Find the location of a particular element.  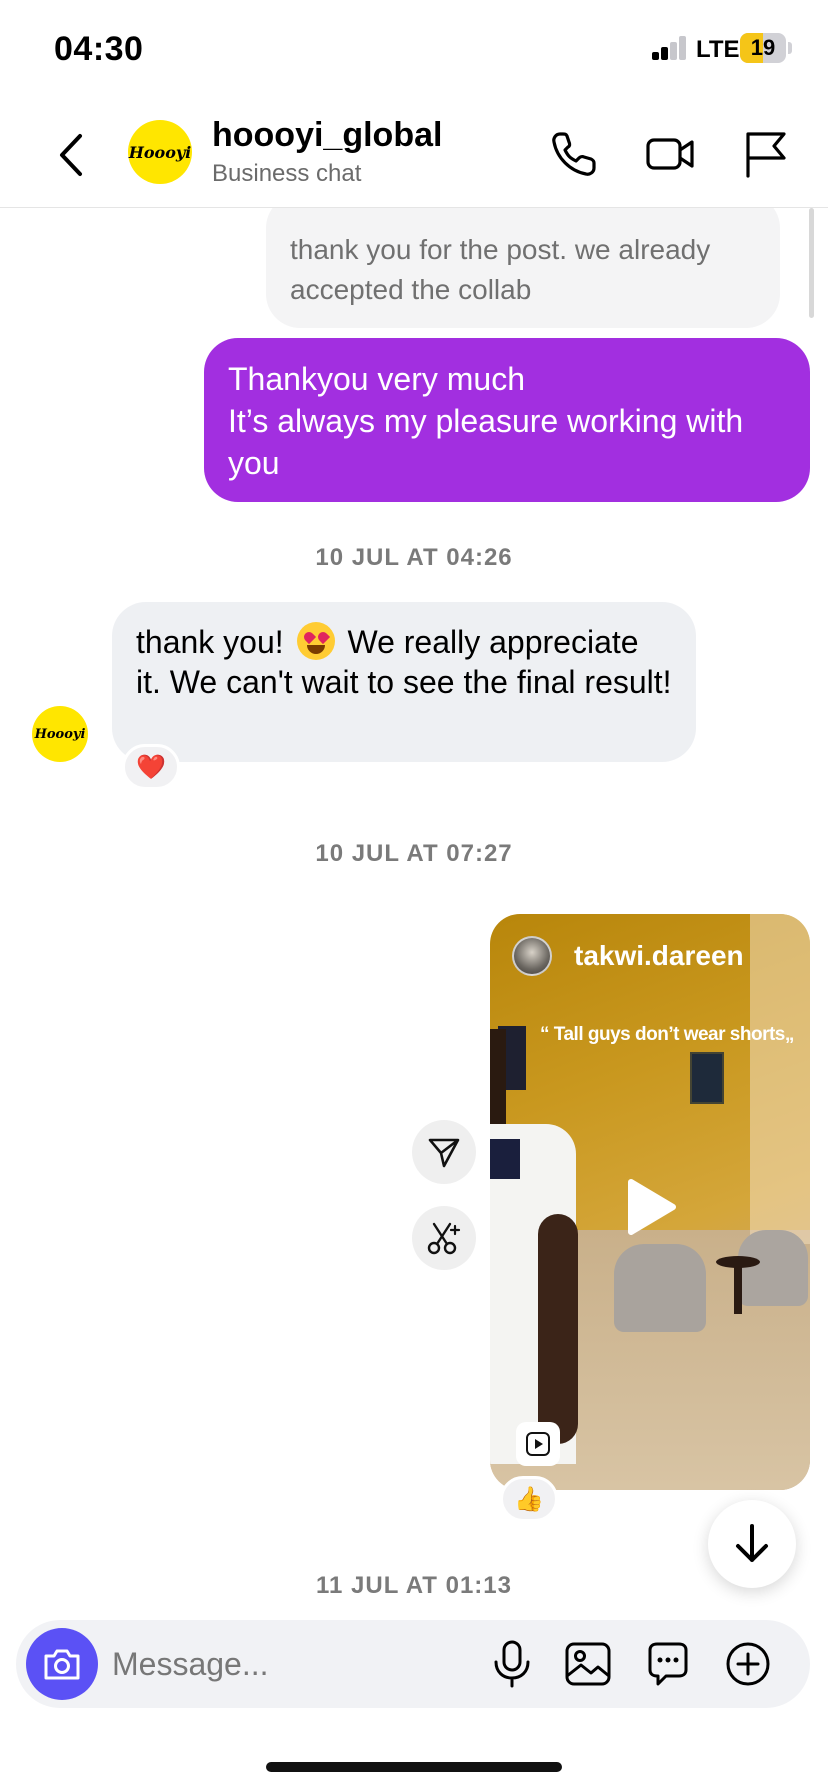

status-time: 04:30 is located at coordinates (99, 49).